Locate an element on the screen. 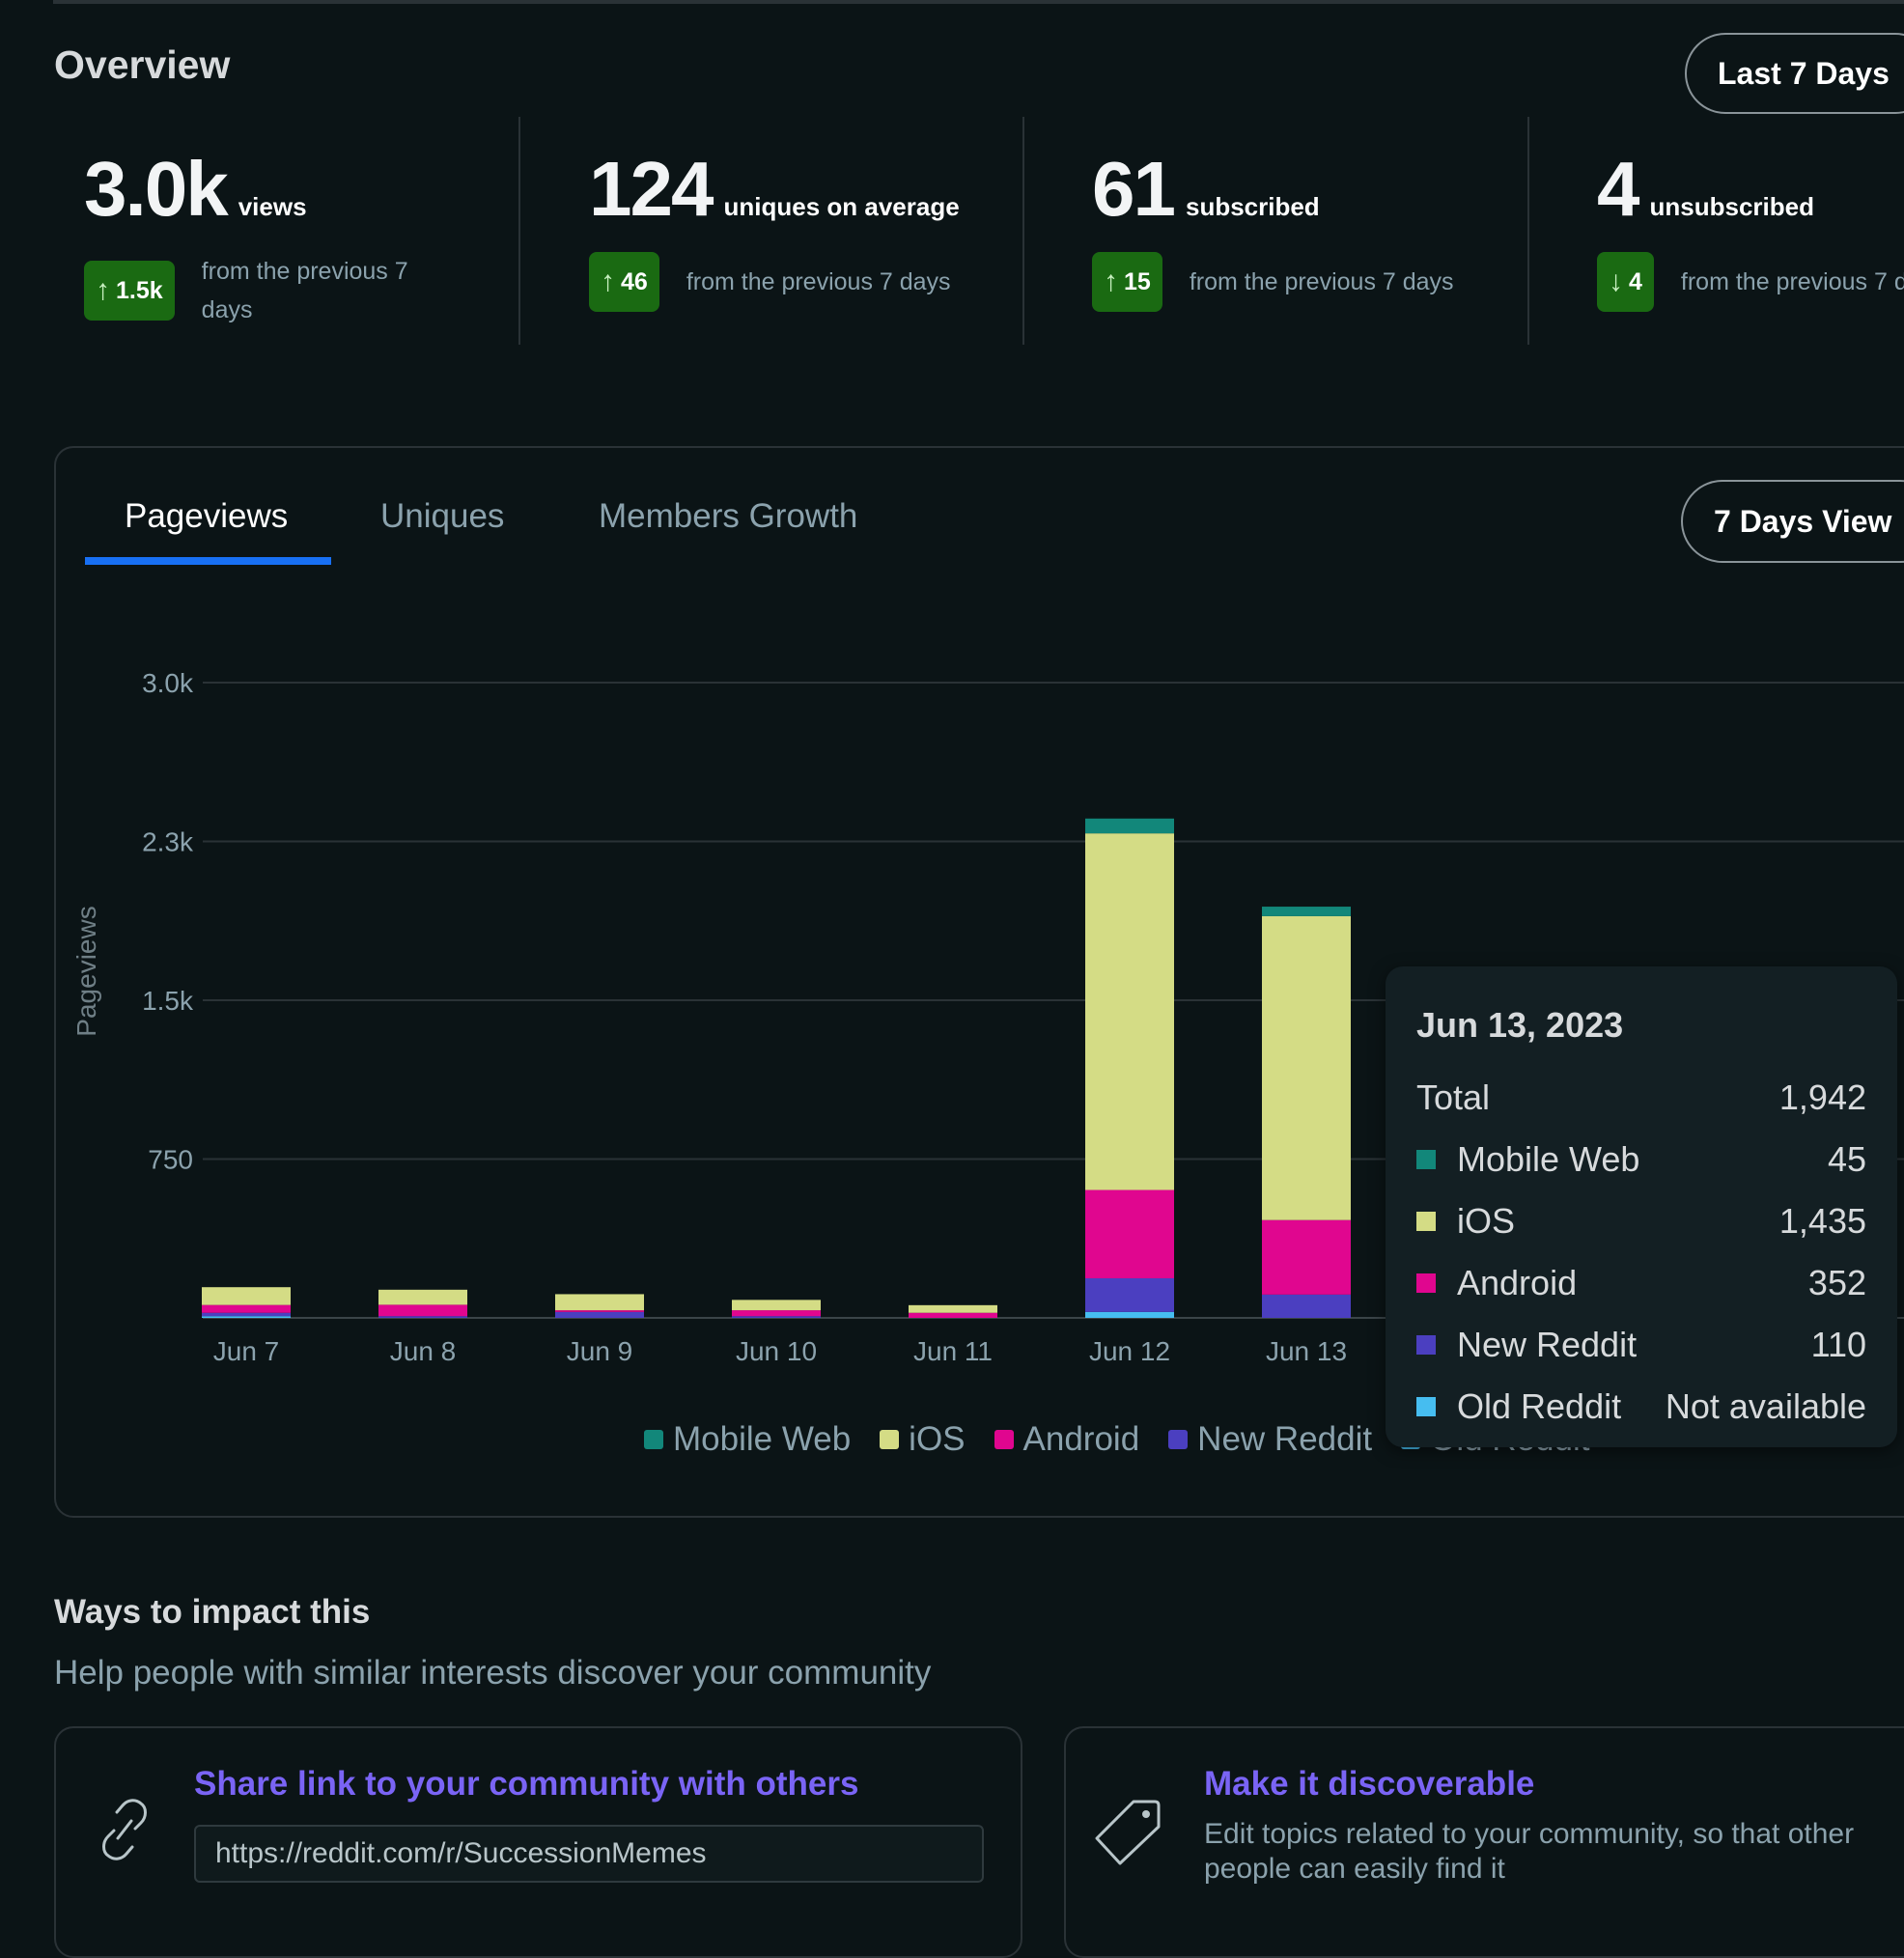 Image resolution: width=1904 pixels, height=1958 pixels. share-link-title: Share link to your community with others is located at coordinates (526, 1784).